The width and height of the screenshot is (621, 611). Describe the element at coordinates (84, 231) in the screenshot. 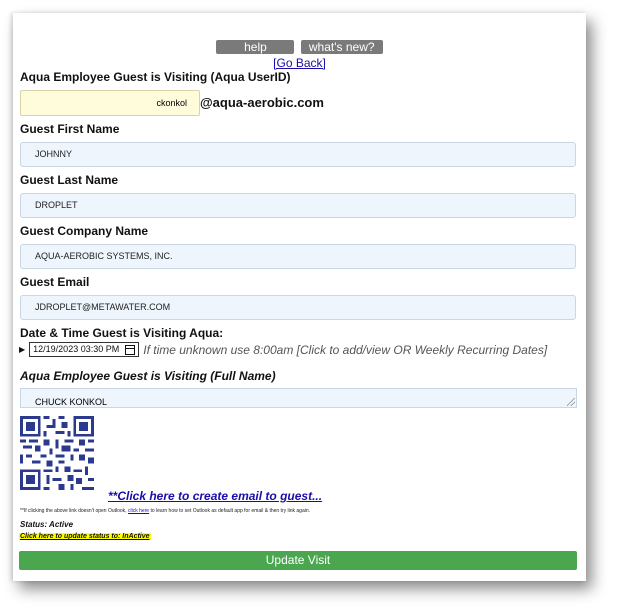

I see `guest-company-label: Guest Company Name` at that location.